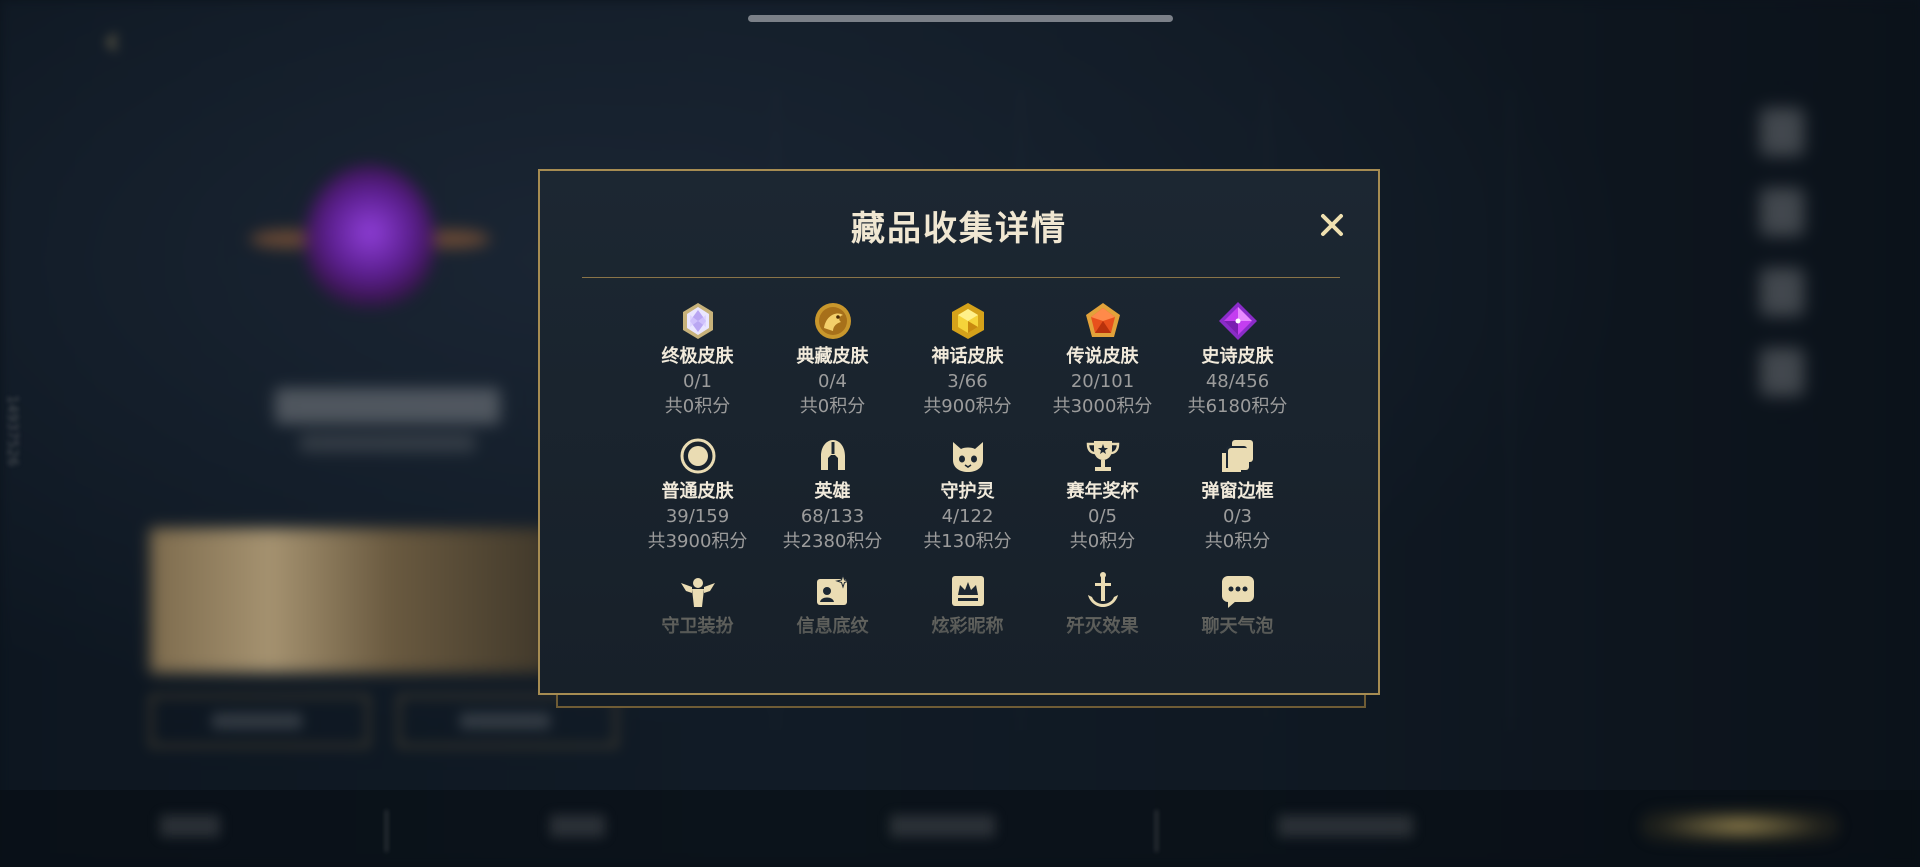 This screenshot has width=1920, height=867. Describe the element at coordinates (697, 626) in the screenshot. I see `item-label: 守卫装扮` at that location.